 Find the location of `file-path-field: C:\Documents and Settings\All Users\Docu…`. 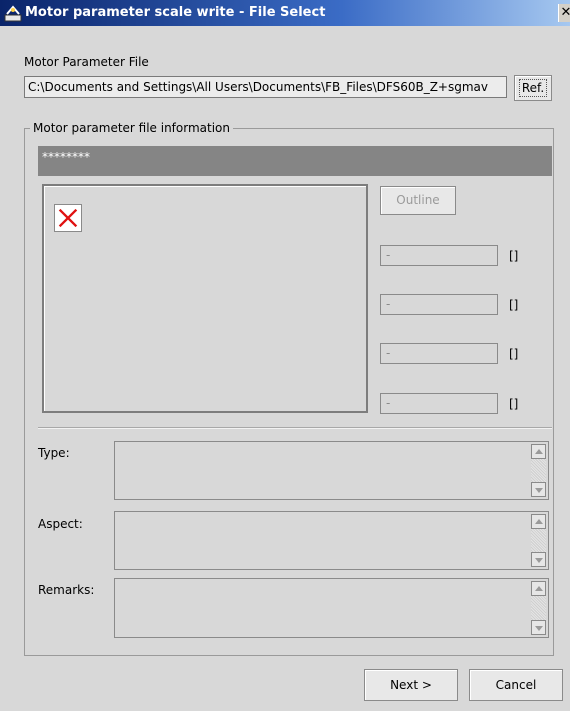

file-path-field: C:\Documents and Settings\All Users\Docu… is located at coordinates (265, 87).